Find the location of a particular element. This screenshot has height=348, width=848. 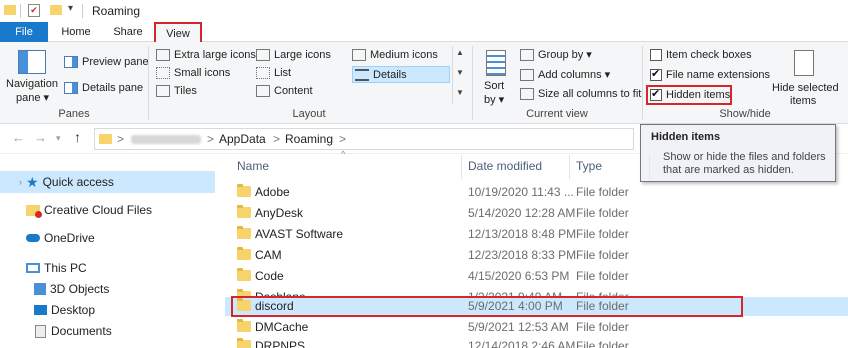

hide-selected-items-button: Hide selected items is located at coordinates (803, 76).